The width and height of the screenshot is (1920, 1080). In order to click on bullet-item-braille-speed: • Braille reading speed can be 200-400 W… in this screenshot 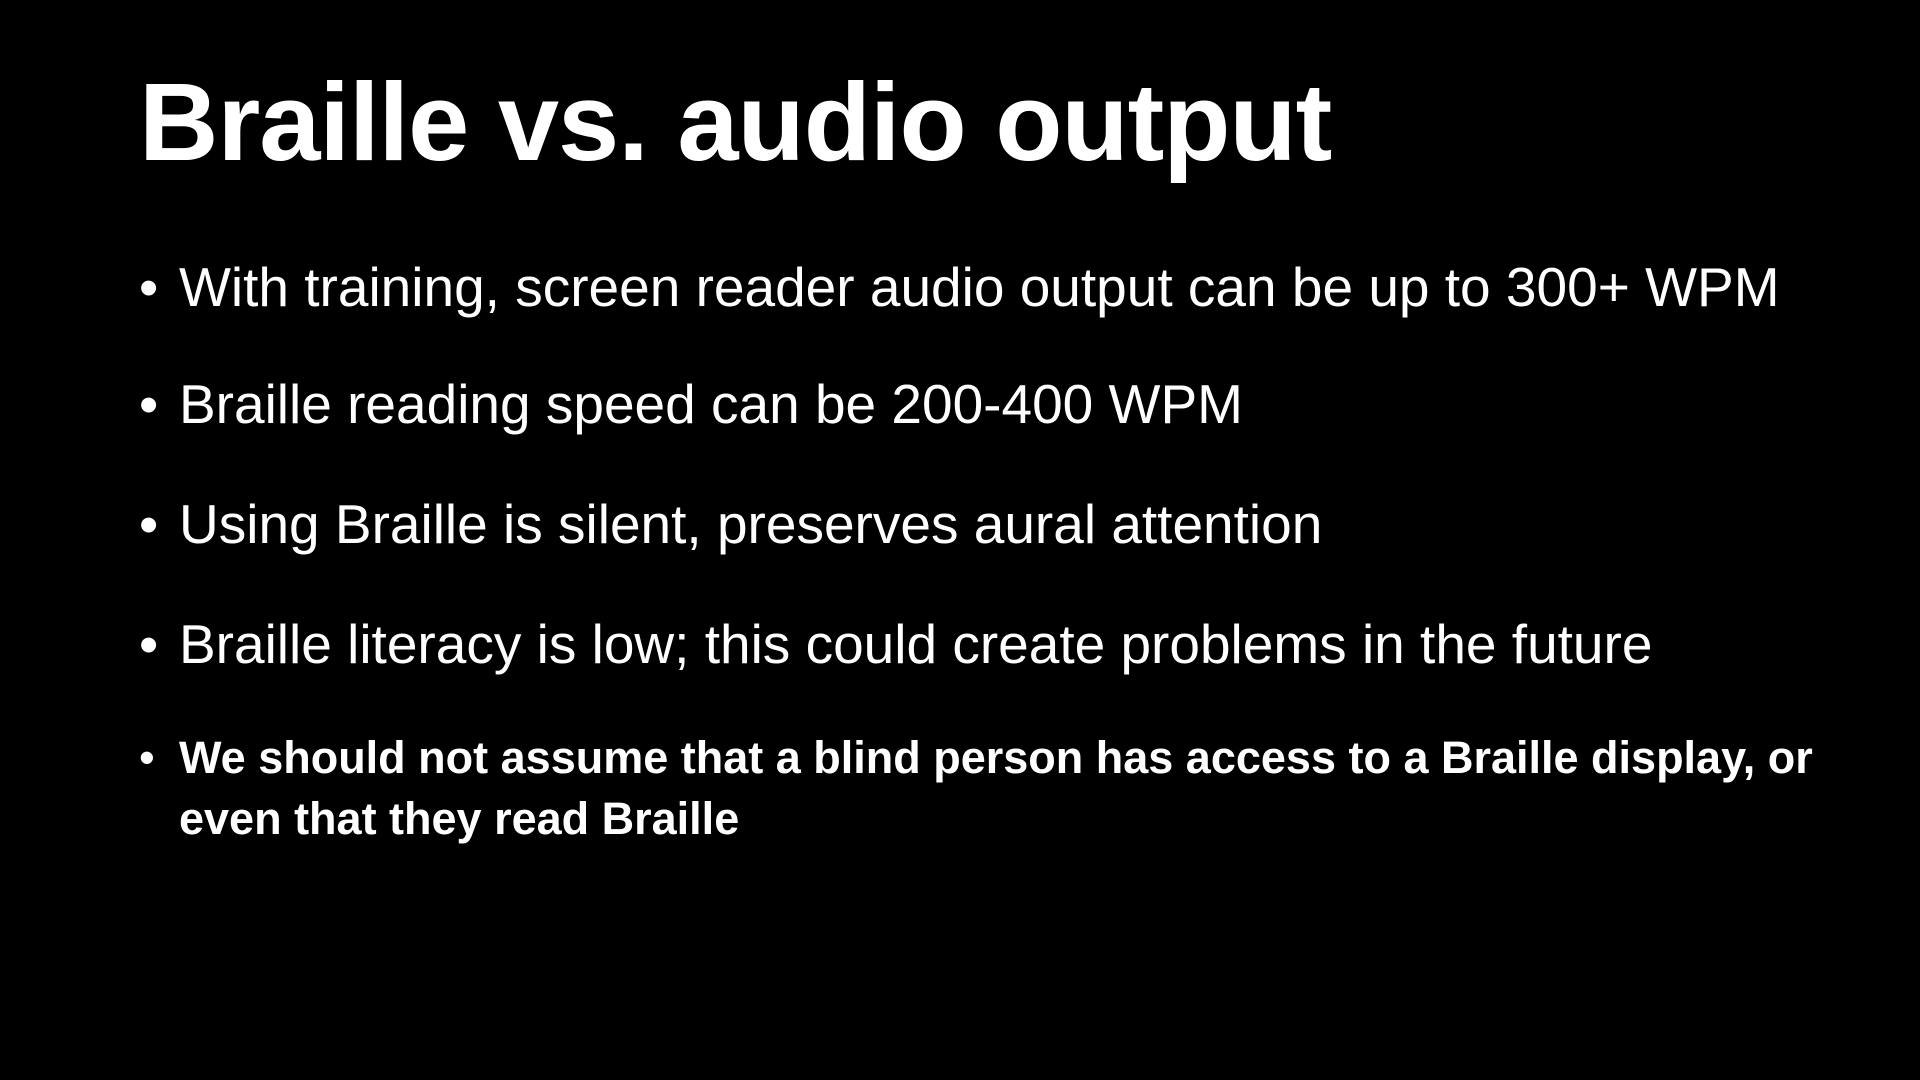, I will do `click(979, 404)`.